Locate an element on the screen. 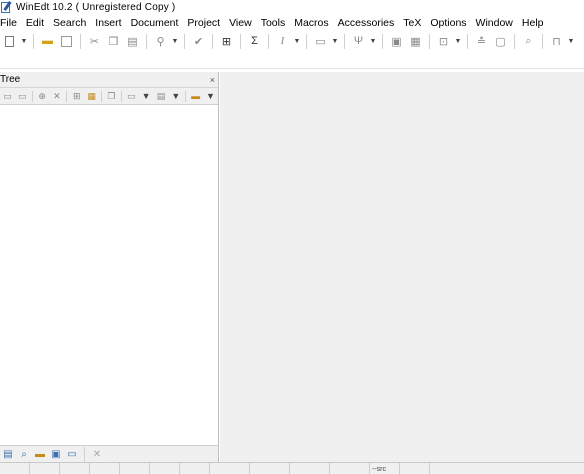  search-icon: ⌕ is located at coordinates (24, 454).